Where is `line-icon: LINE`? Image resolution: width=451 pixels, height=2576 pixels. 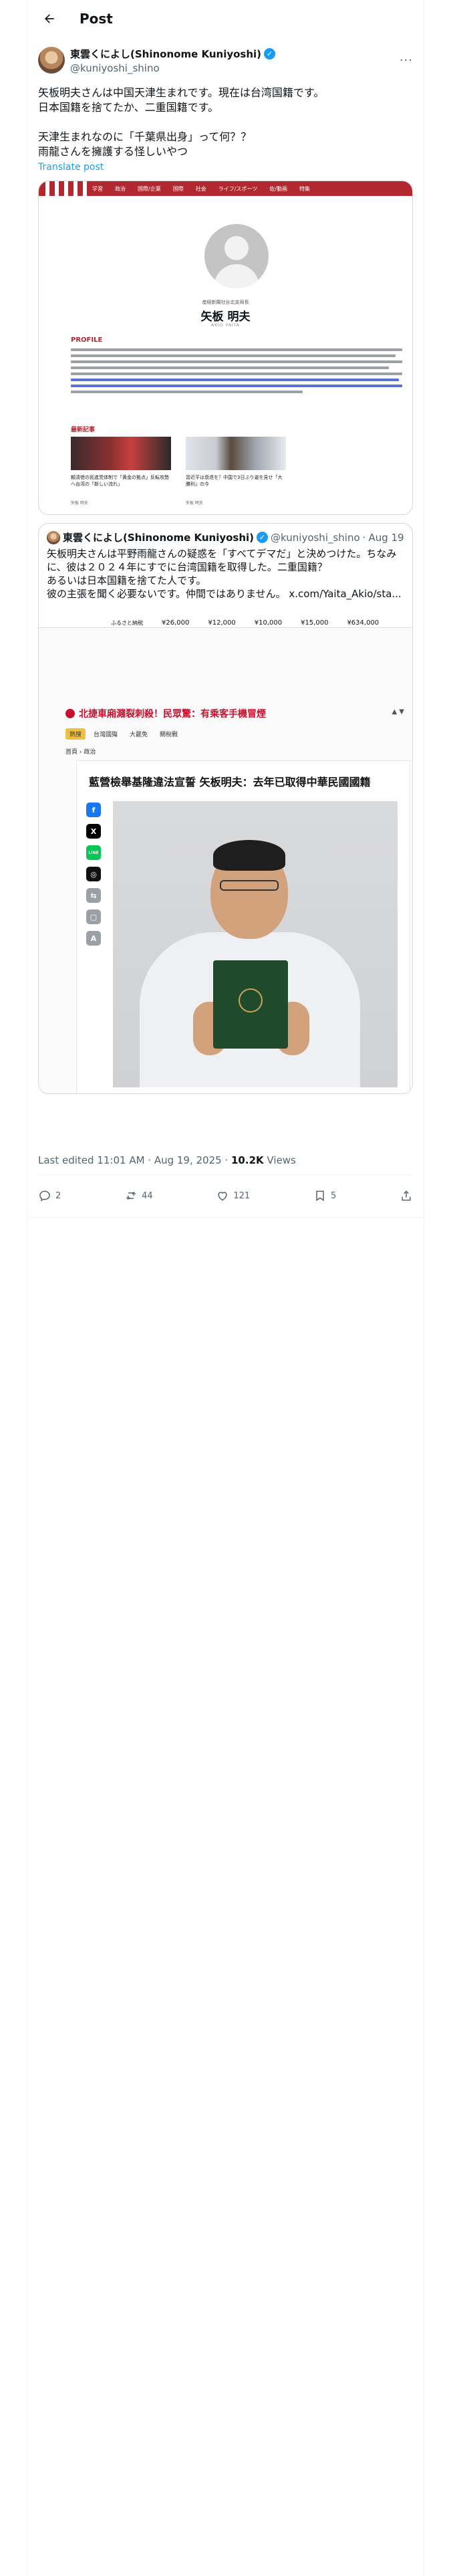
line-icon: LINE is located at coordinates (93, 852).